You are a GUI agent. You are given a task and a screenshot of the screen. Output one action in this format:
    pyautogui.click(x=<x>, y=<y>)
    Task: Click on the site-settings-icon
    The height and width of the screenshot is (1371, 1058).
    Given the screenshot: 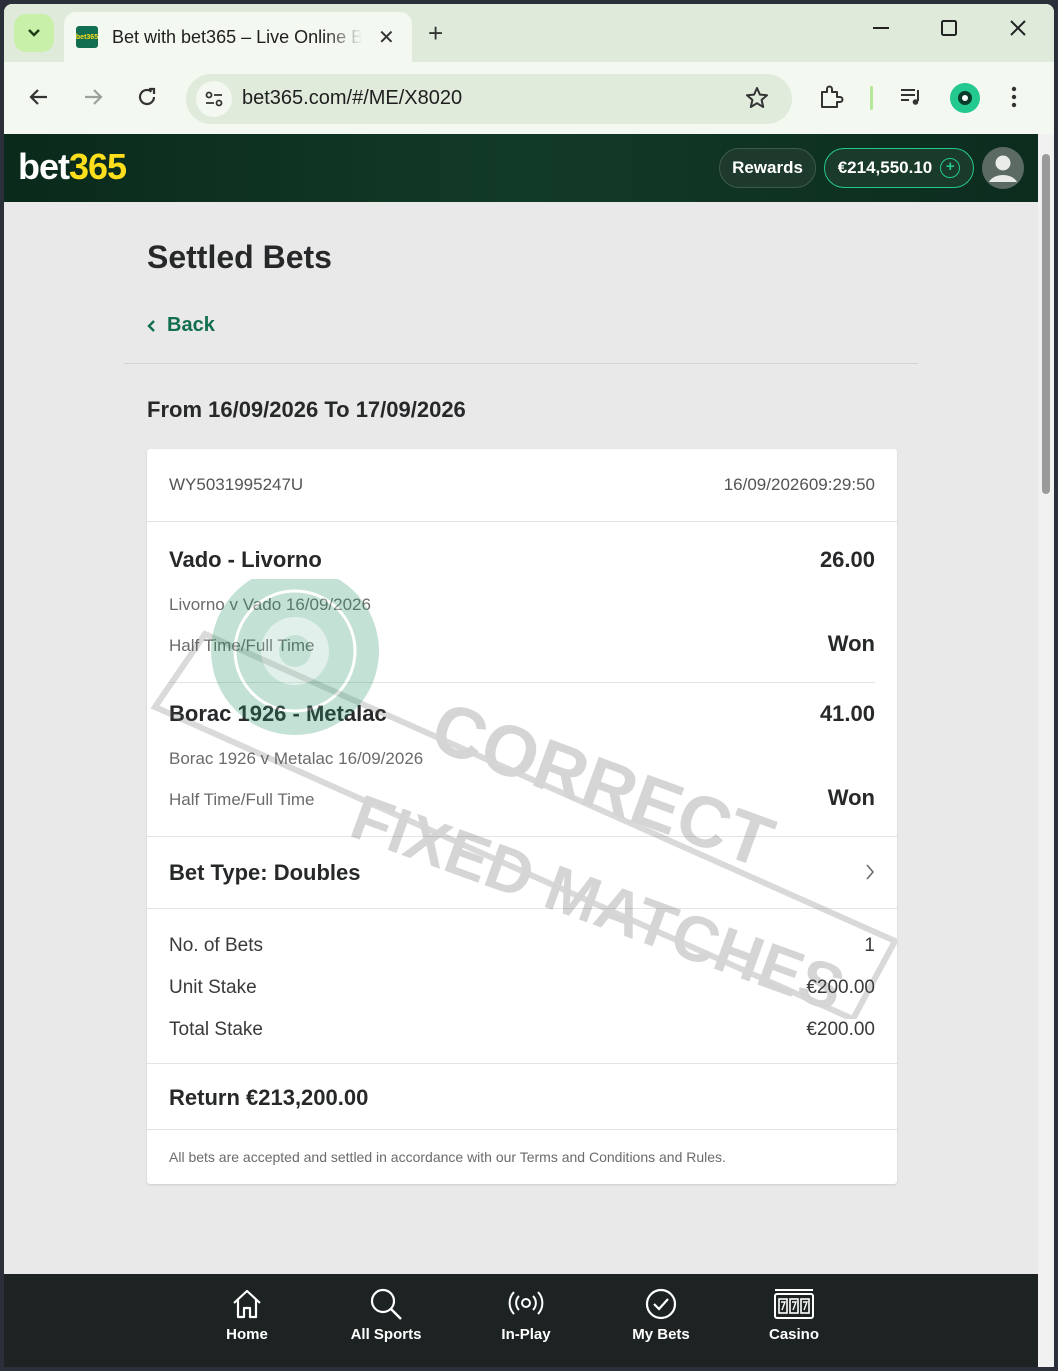 What is the action you would take?
    pyautogui.click(x=214, y=99)
    